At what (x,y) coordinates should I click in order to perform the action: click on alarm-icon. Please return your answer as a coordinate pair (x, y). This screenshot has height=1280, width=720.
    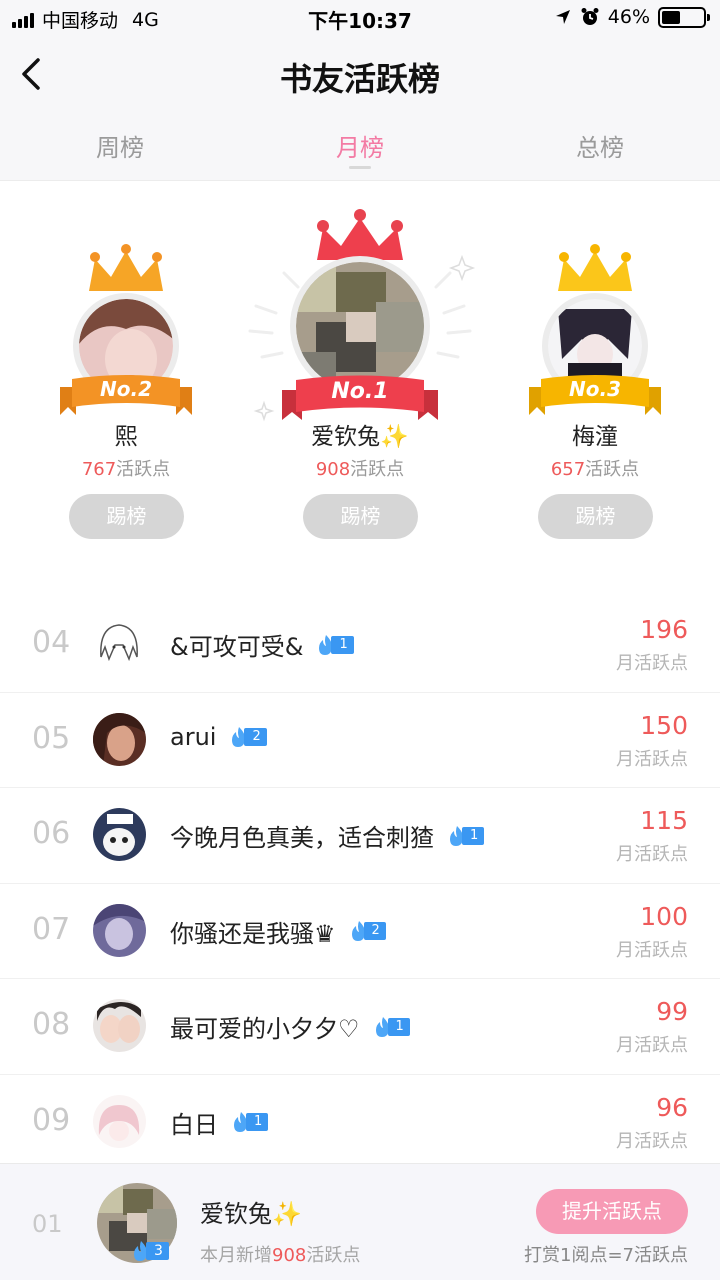
    Looking at the image, I should click on (590, 16).